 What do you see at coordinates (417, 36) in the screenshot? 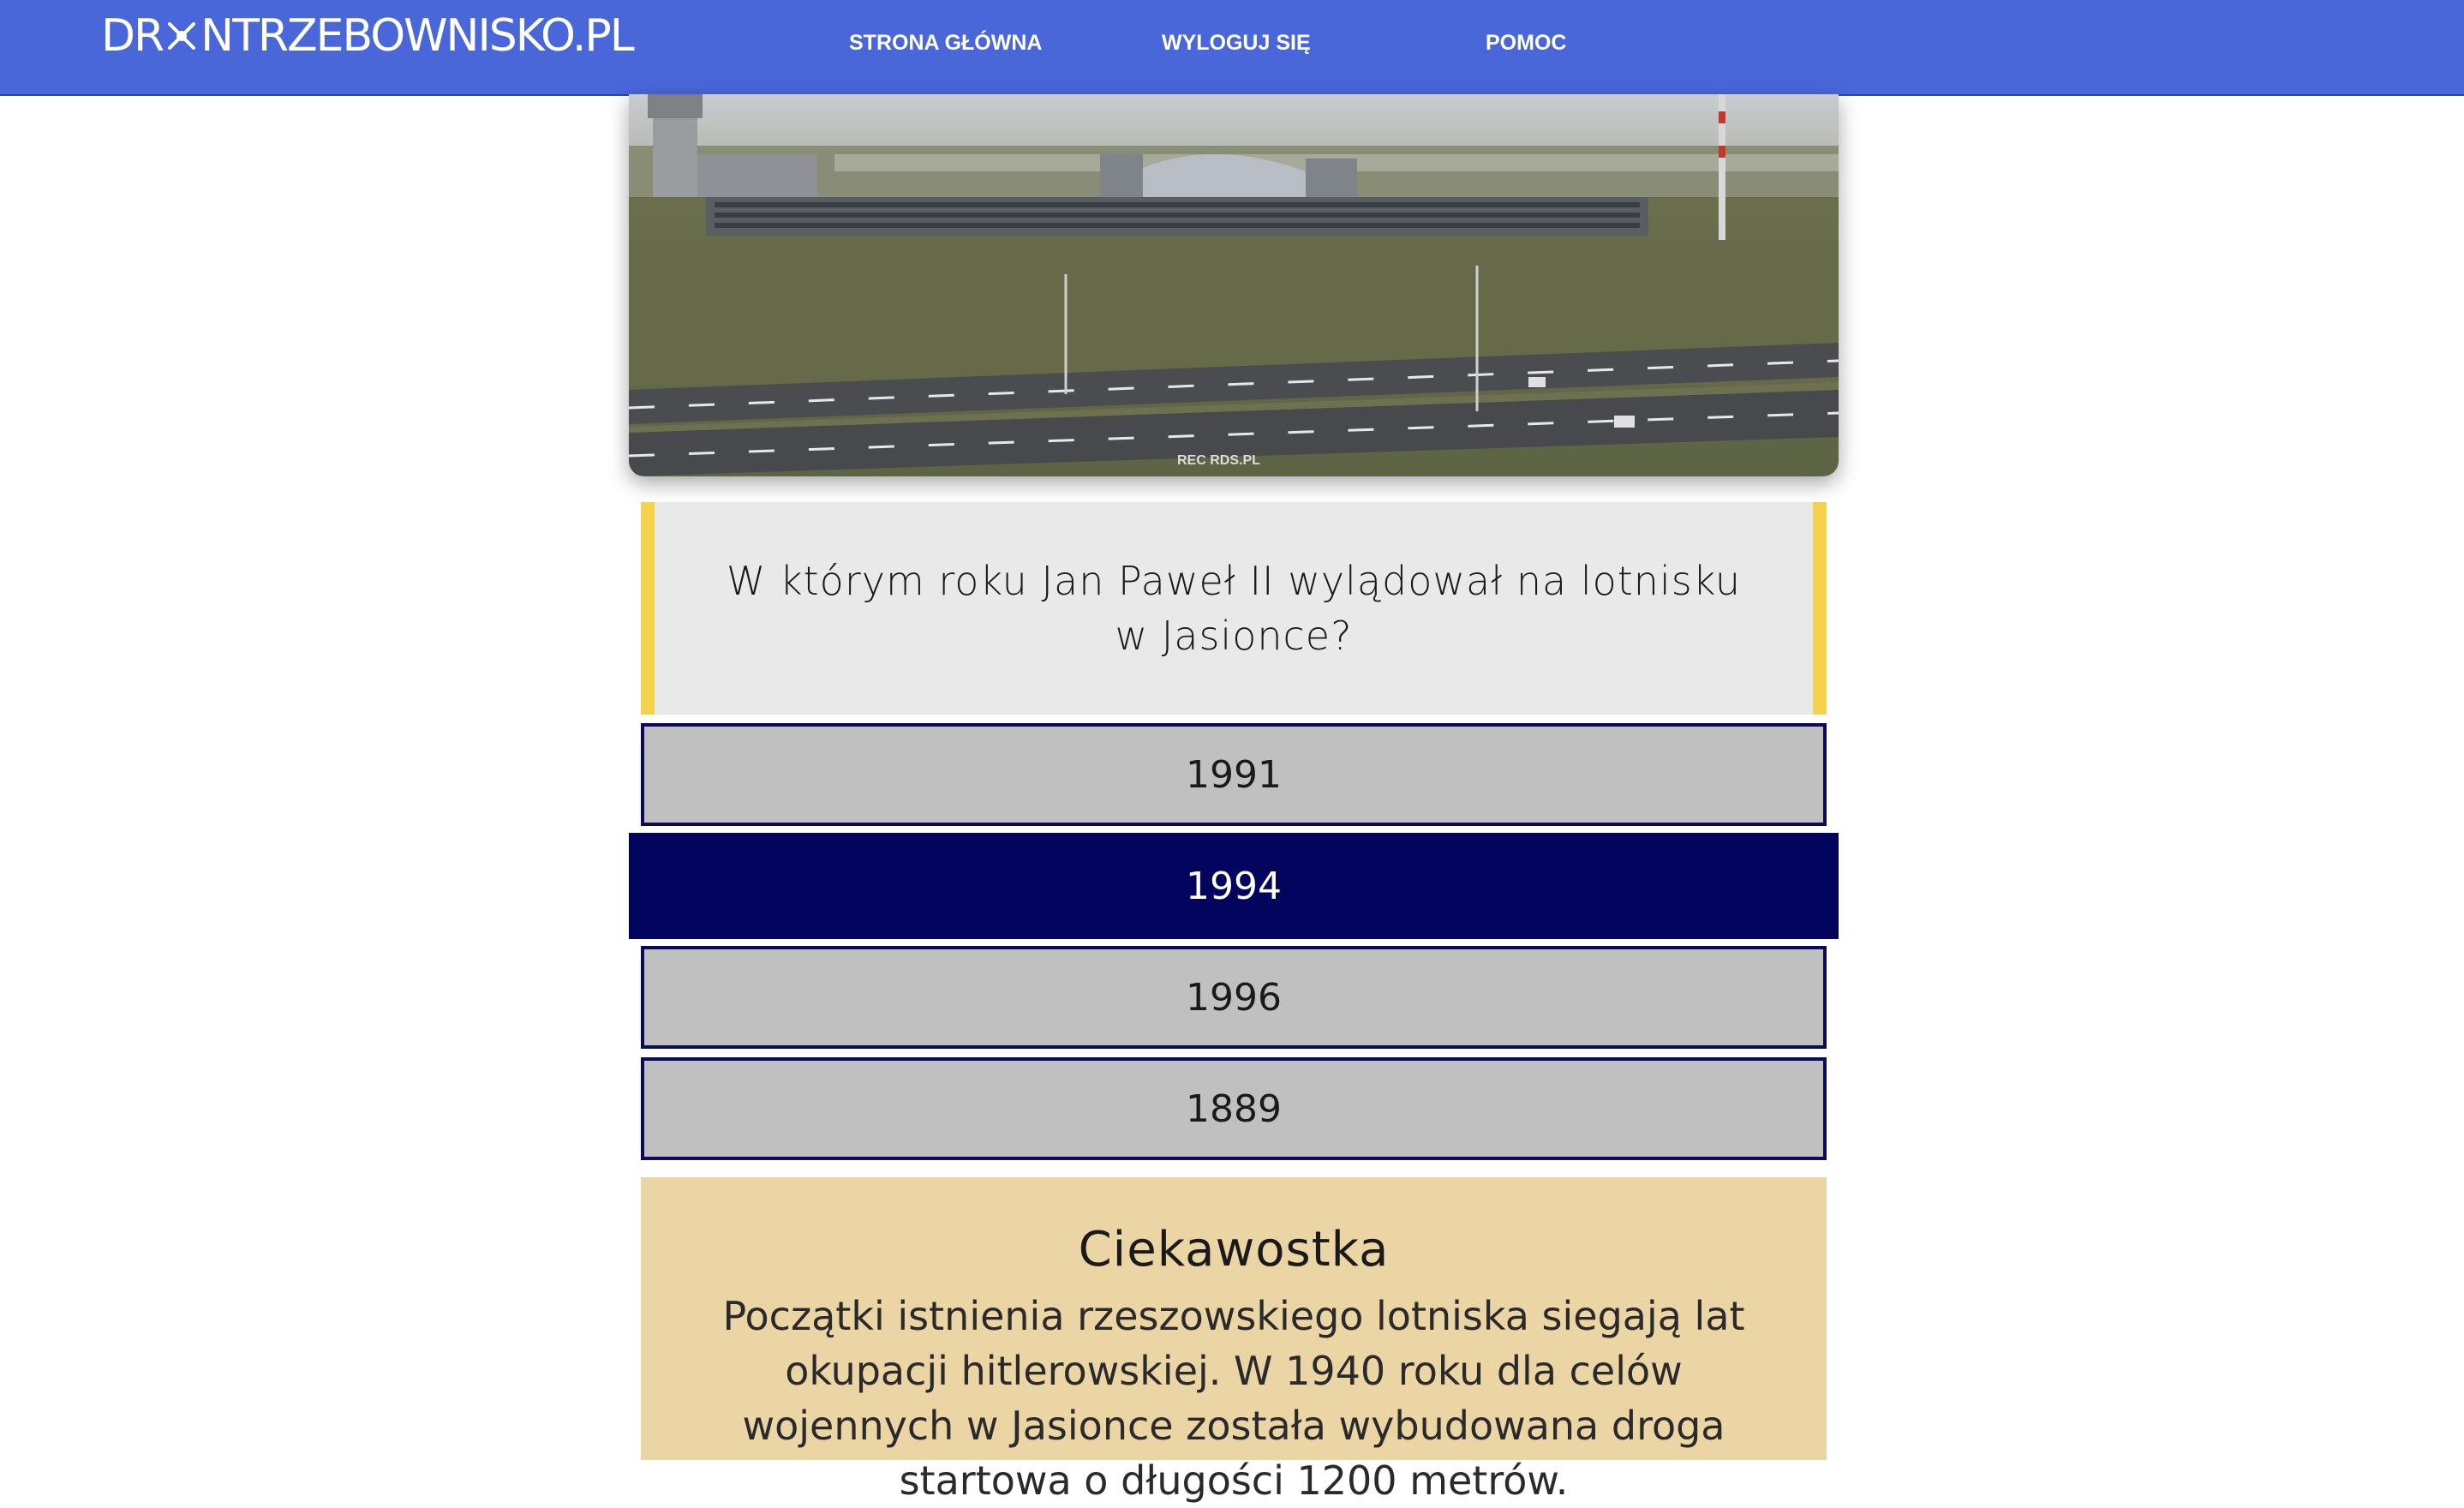
I see `logo-text-end: NTRZEBOWNISKO.PL` at bounding box center [417, 36].